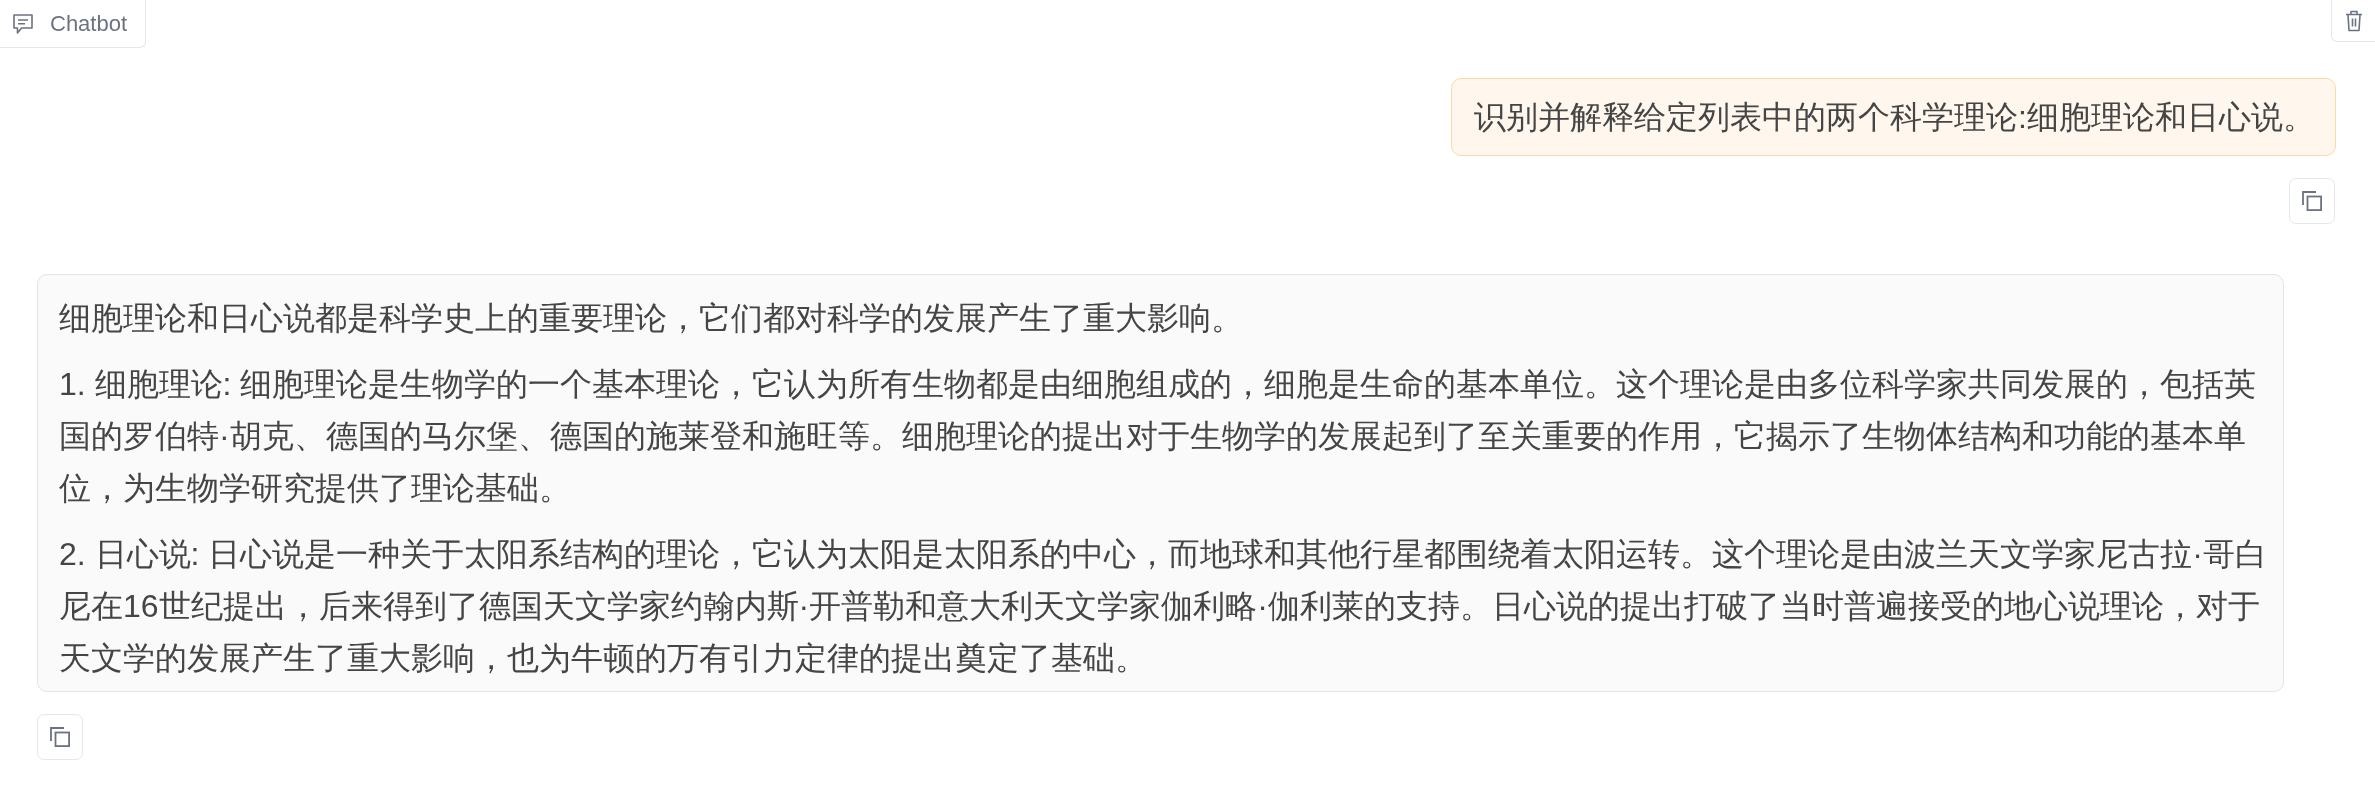  I want to click on delete-button, so click(2353, 21).